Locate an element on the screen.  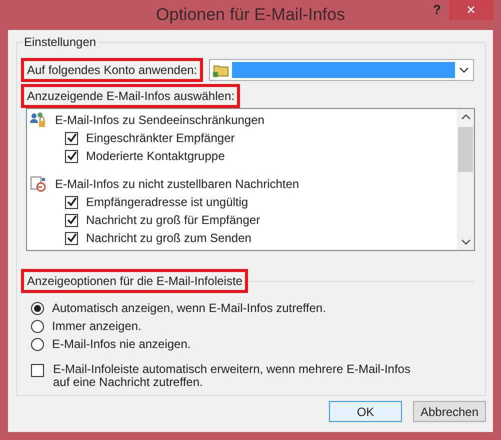
account-label: Auf folgendes Konto anwenden: is located at coordinates (112, 70).